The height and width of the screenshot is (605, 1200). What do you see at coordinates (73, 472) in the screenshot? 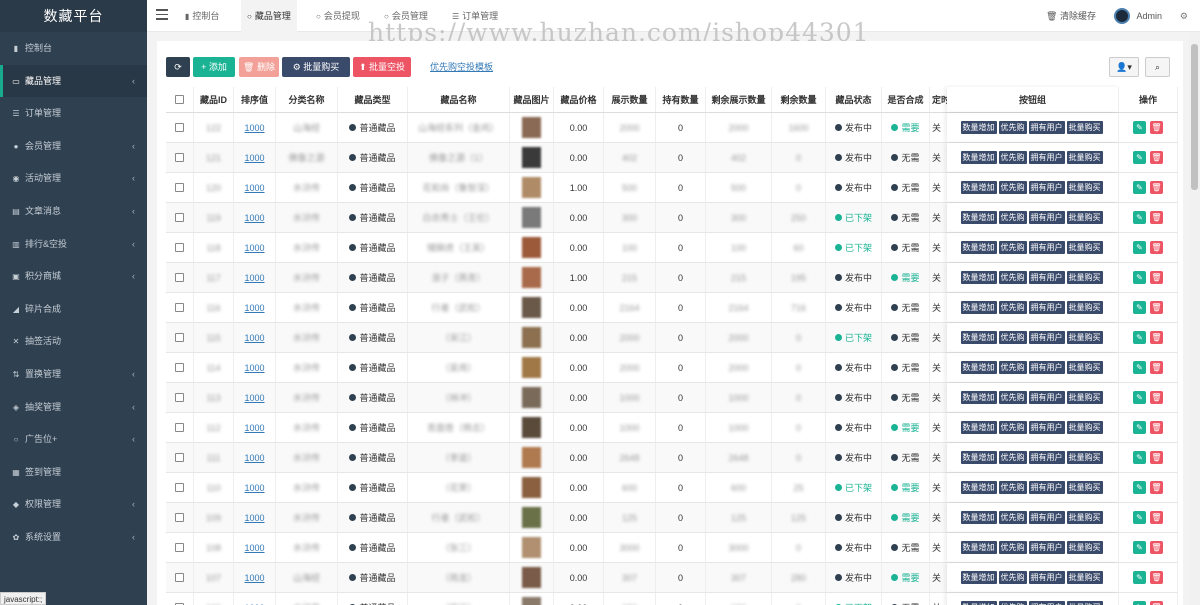
I see `sidebar-item-13: ▦ 签到管理` at bounding box center [73, 472].